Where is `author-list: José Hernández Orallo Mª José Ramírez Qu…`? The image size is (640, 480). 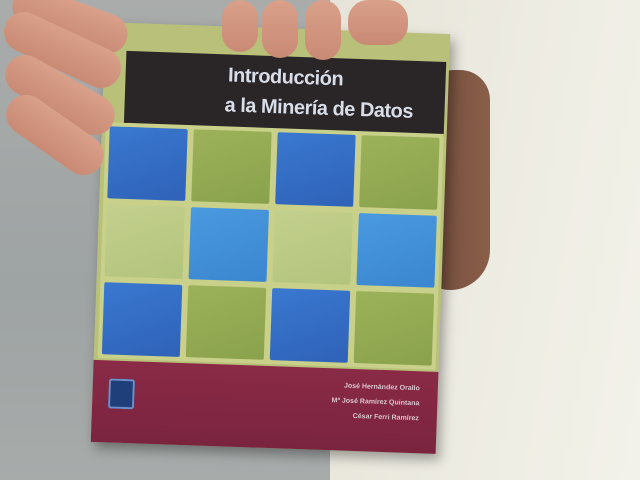 author-list: José Hernández Orallo Mª José Ramírez Qu… is located at coordinates (375, 402).